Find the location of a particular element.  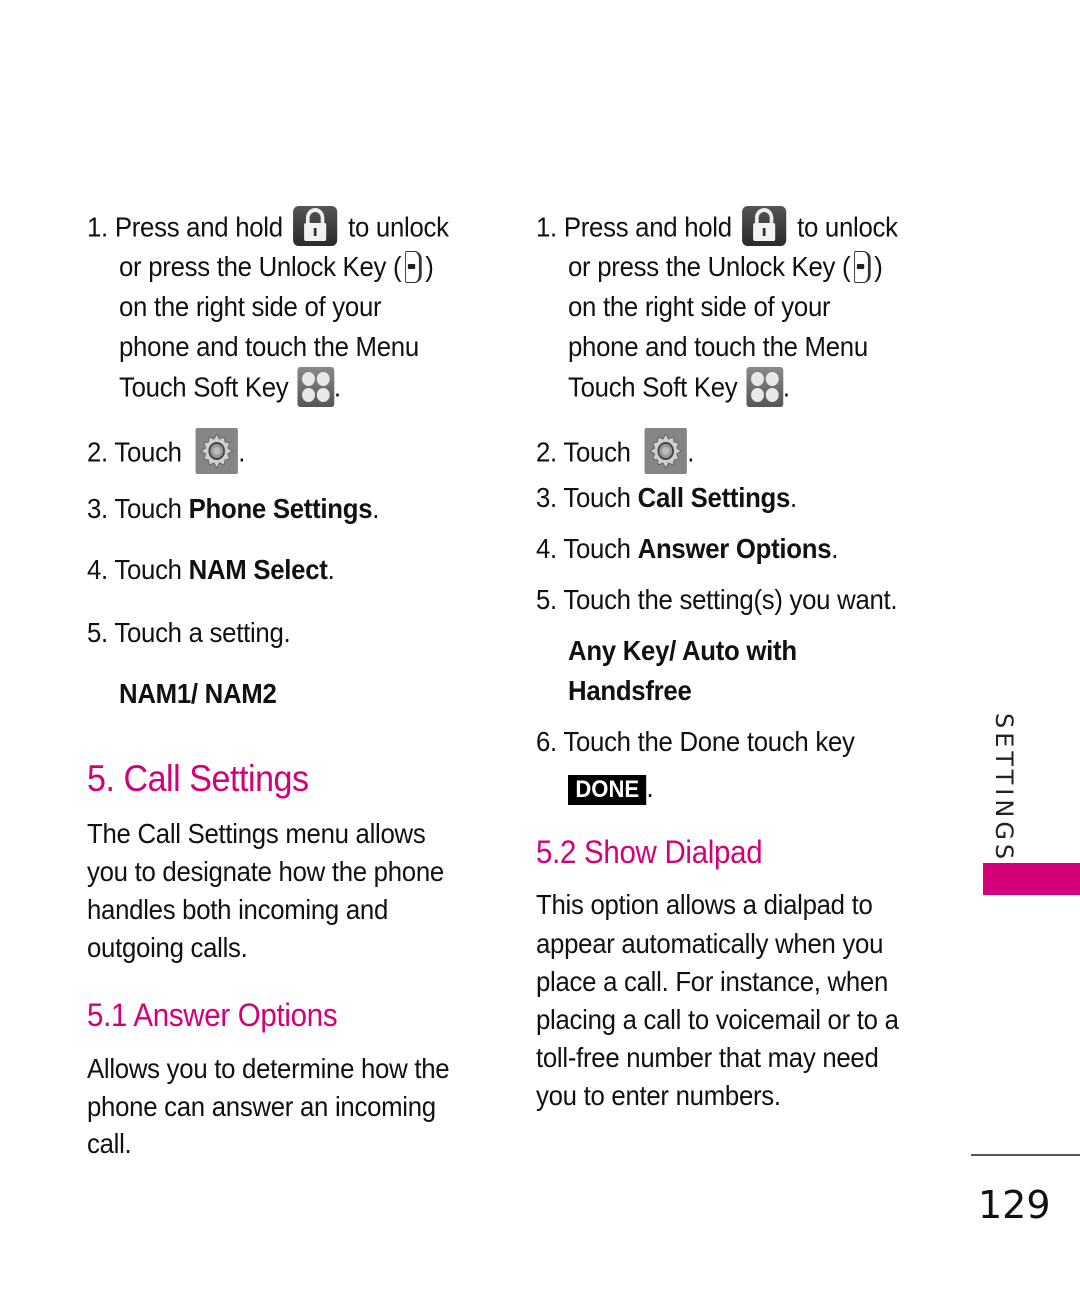

setting-options: Handsfree is located at coordinates (630, 690).